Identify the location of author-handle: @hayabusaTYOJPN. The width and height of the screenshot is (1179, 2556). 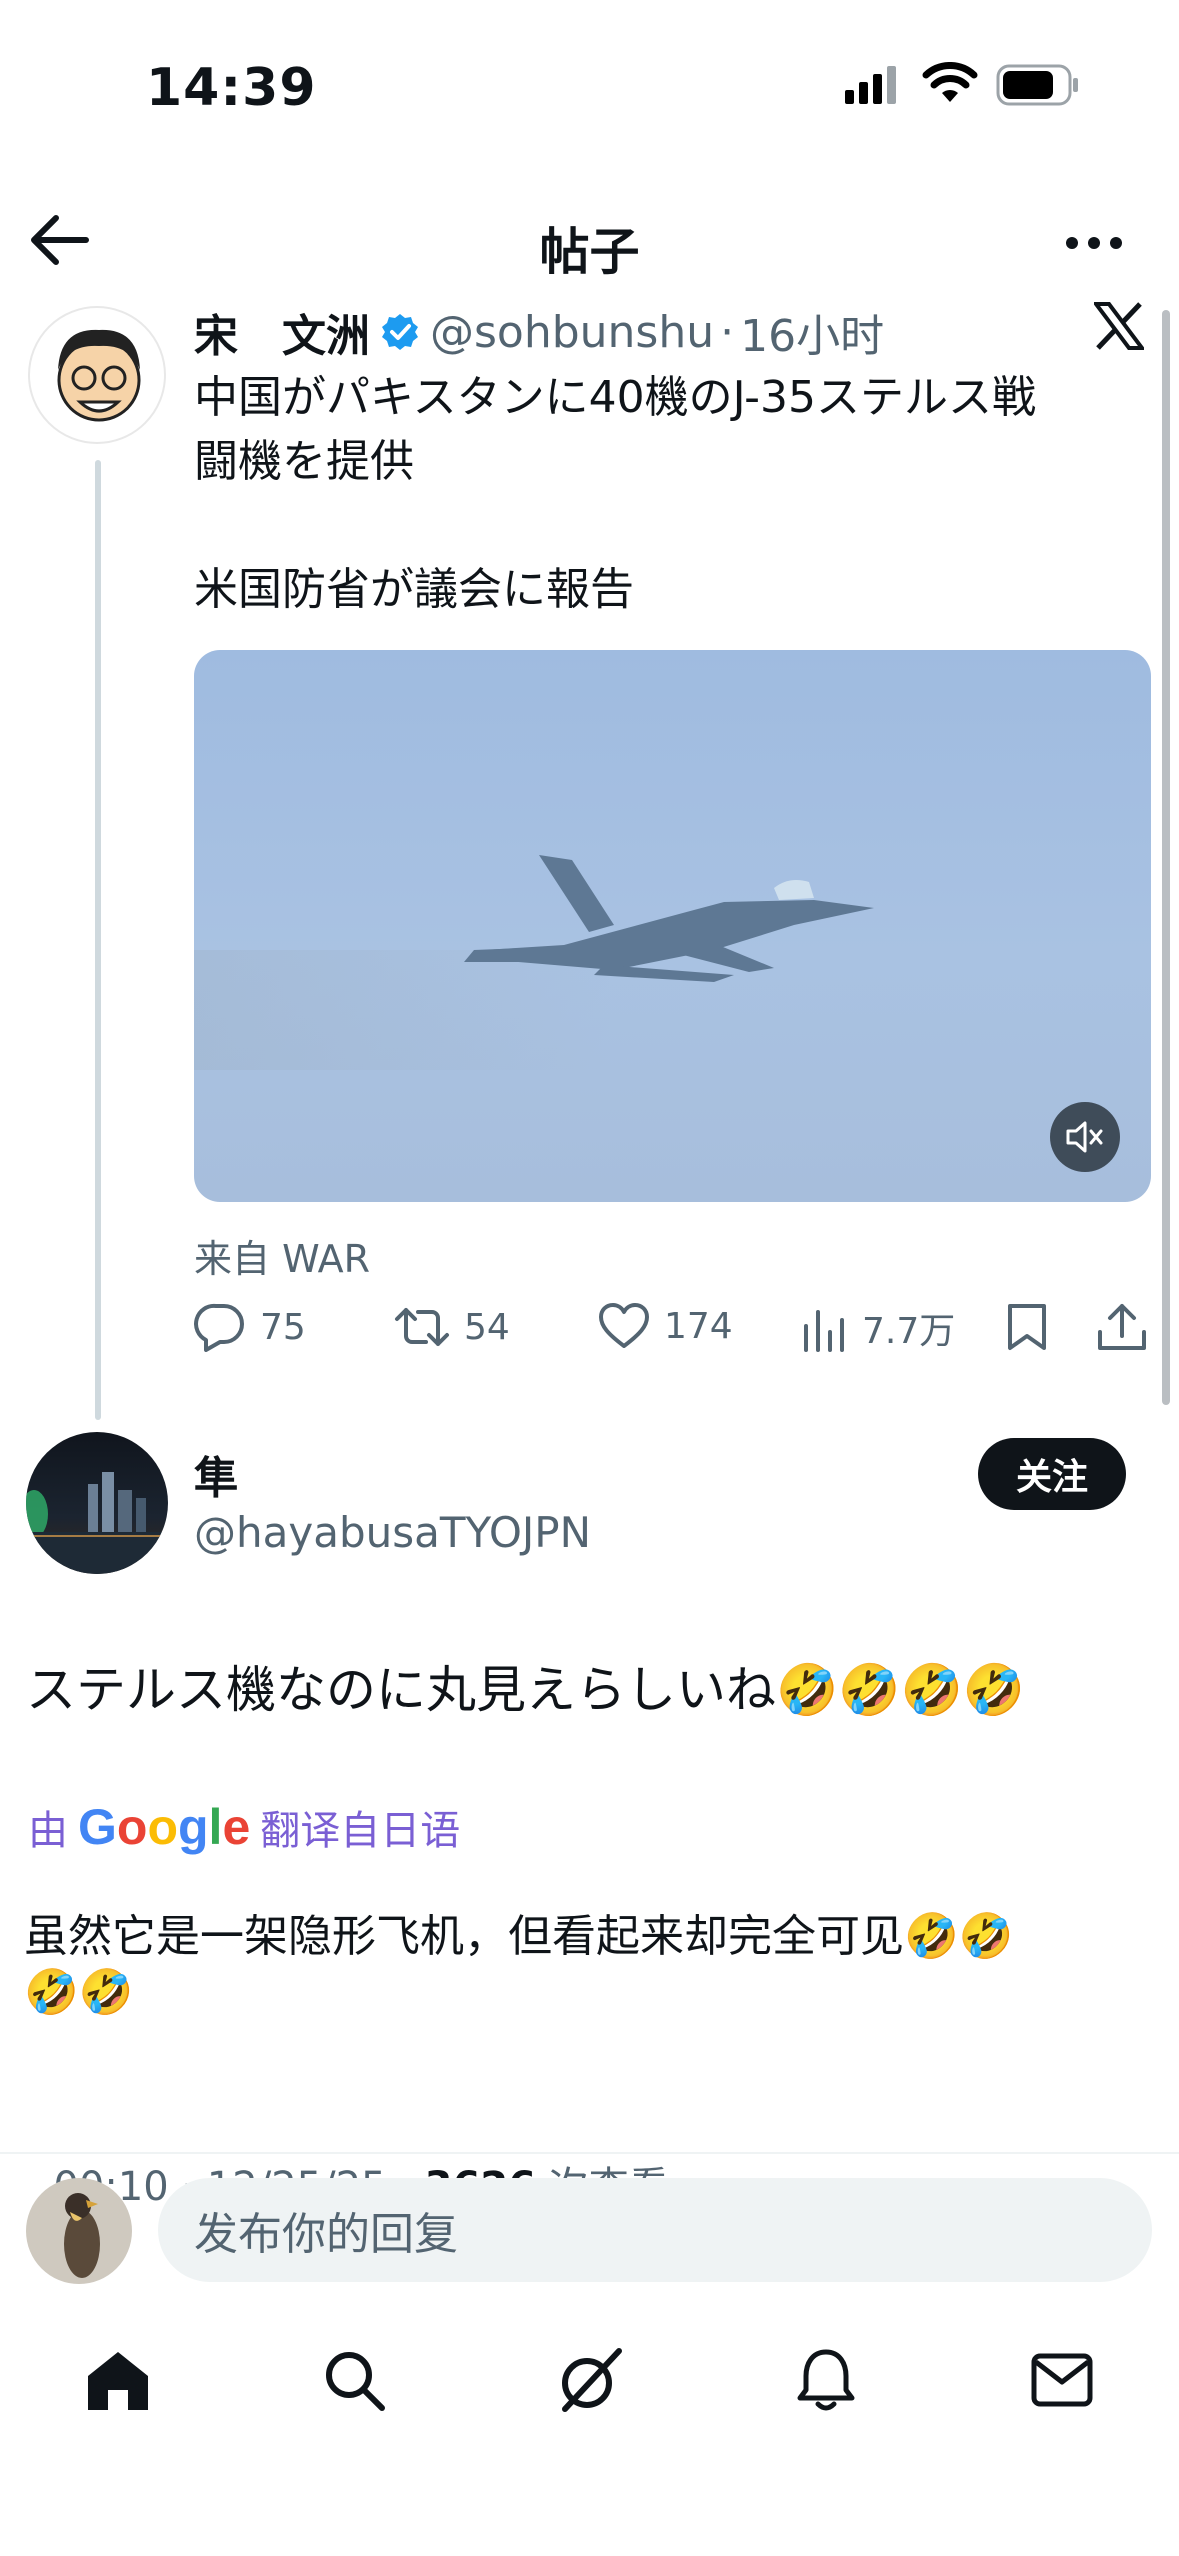
(392, 1532).